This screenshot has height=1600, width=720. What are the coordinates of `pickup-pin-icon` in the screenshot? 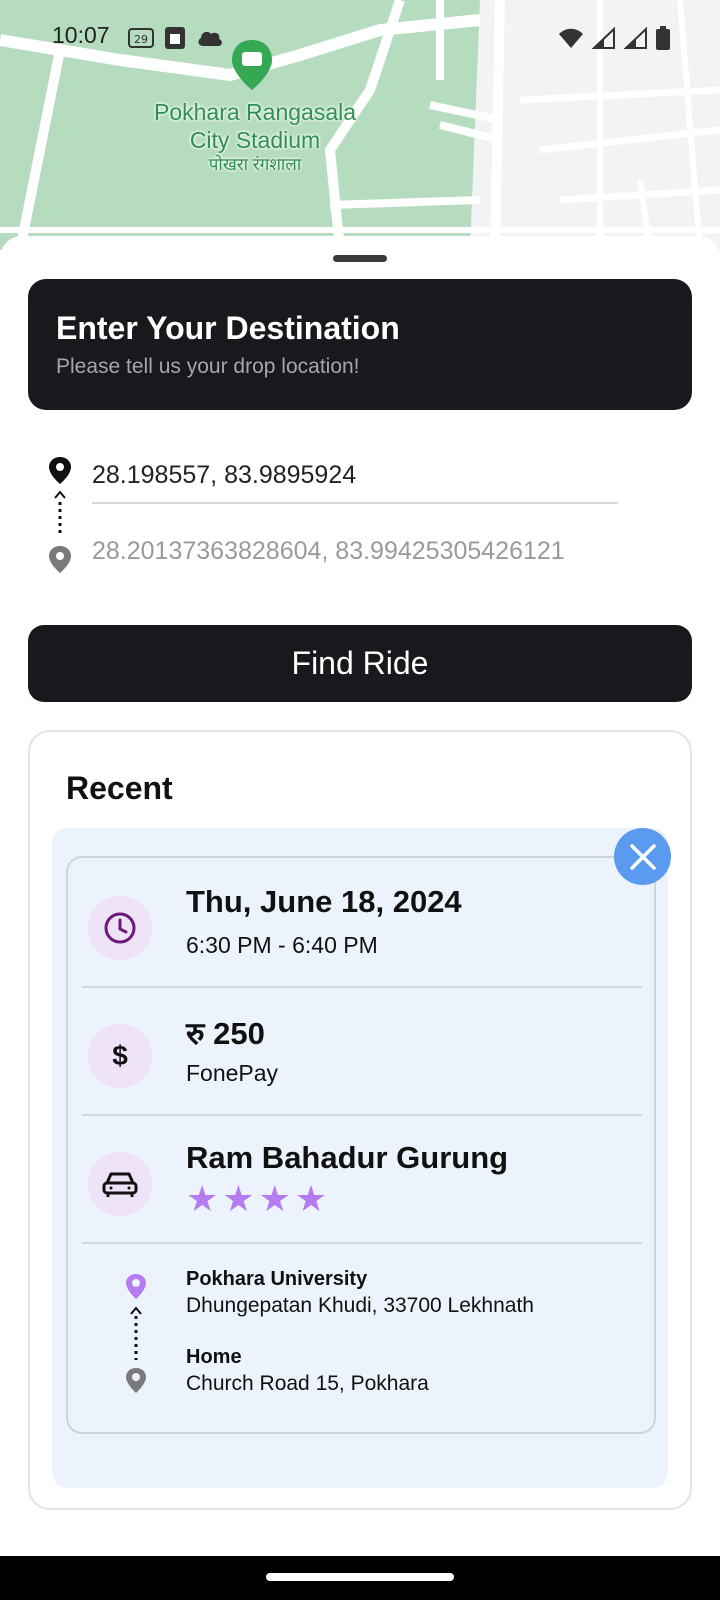 It's located at (136, 1286).